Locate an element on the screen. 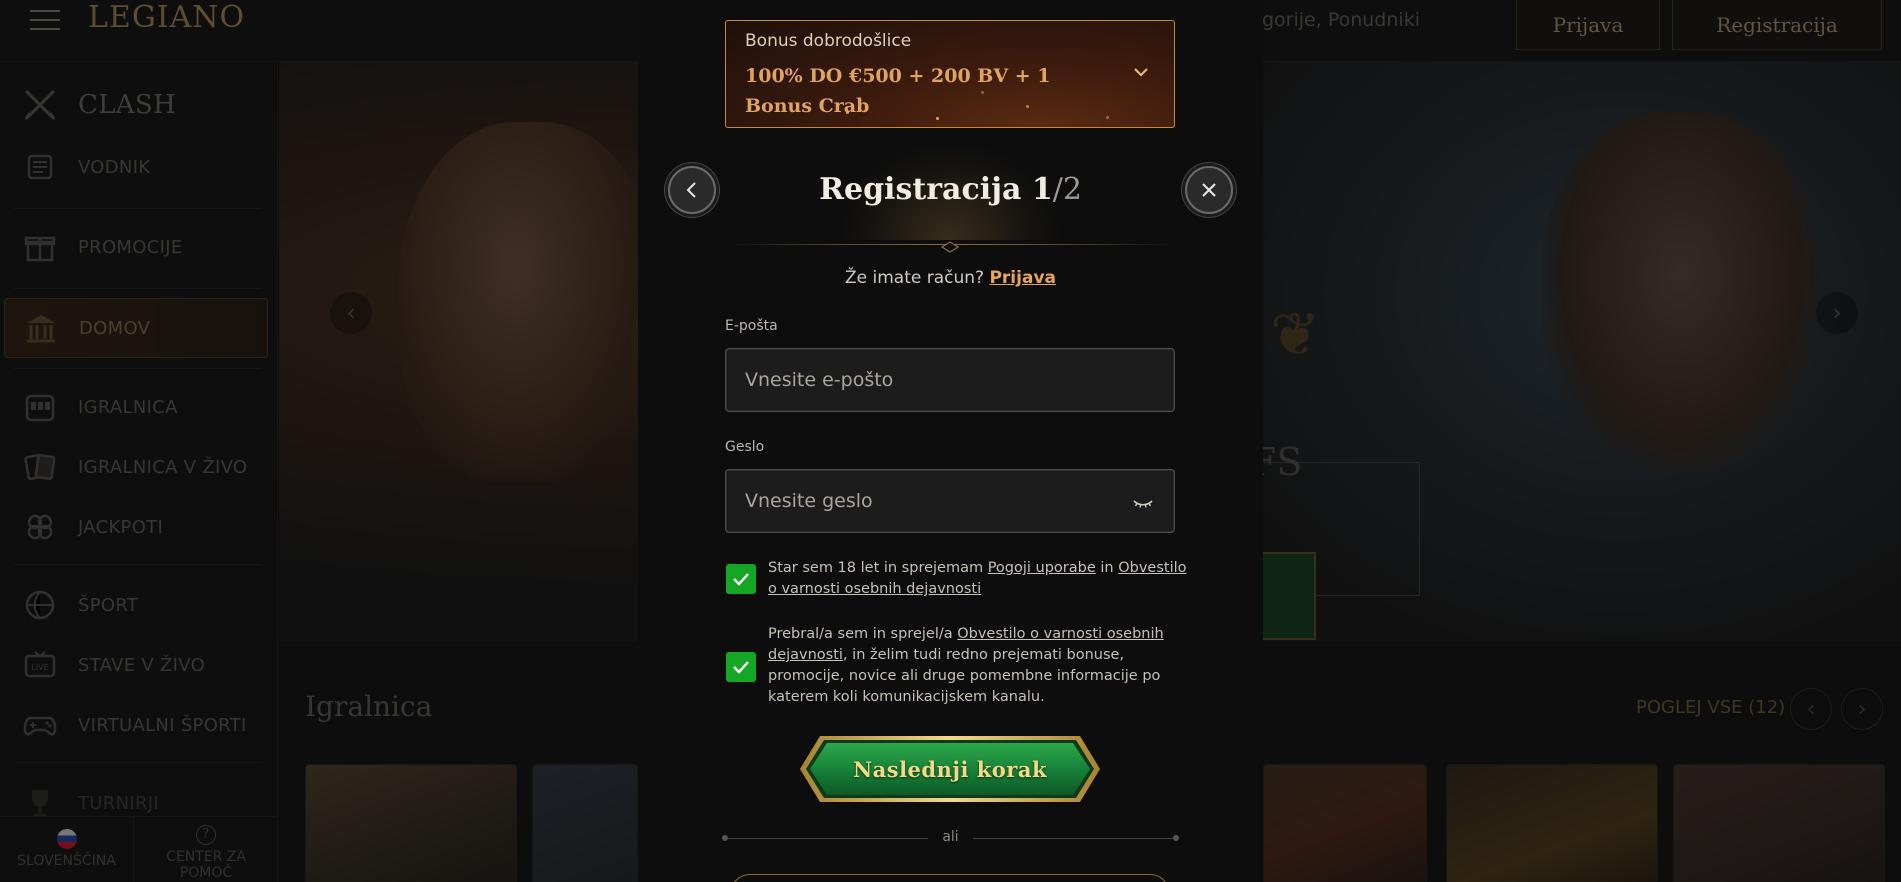 The width and height of the screenshot is (1901, 882). age-terms-checkbox is located at coordinates (741, 579).